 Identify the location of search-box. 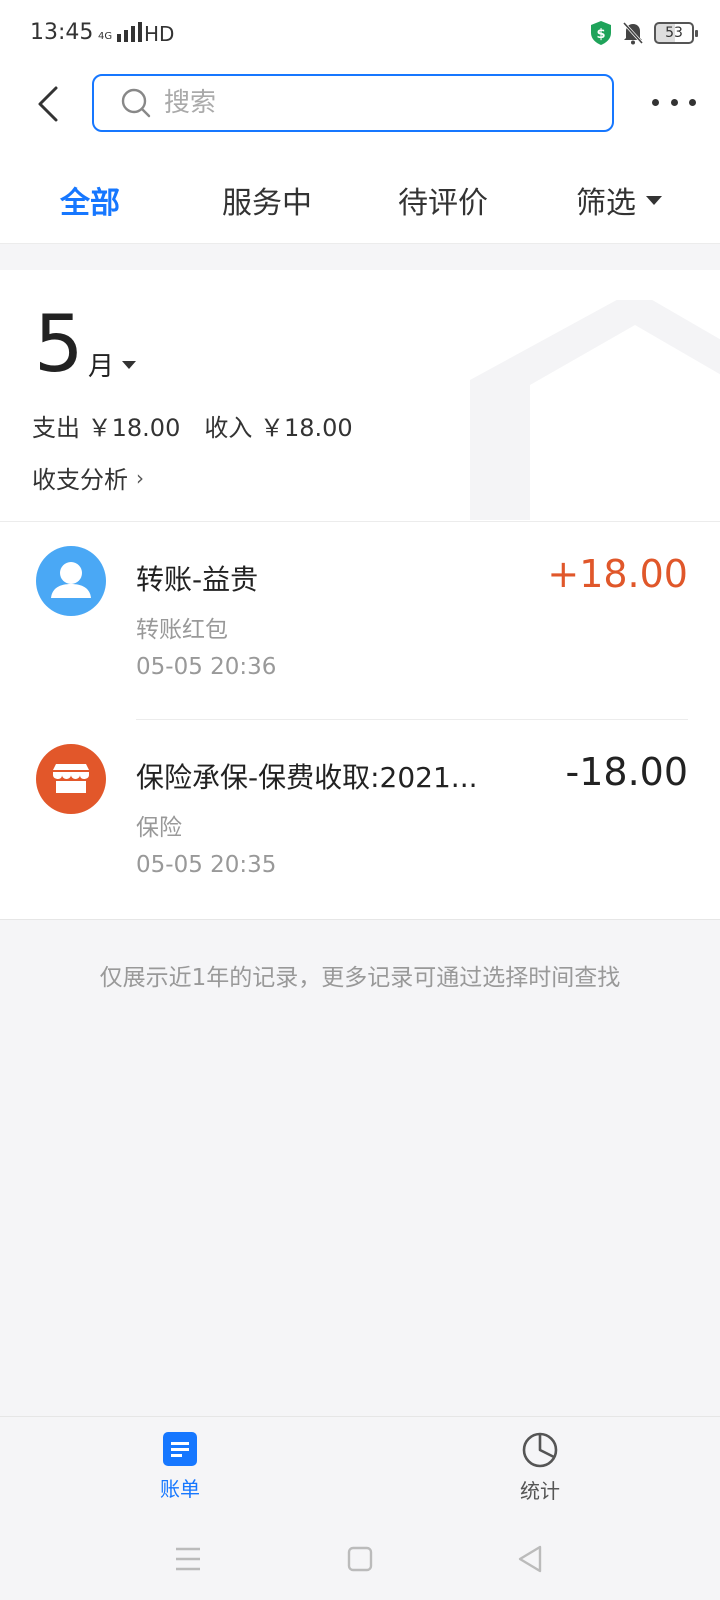
(353, 103).